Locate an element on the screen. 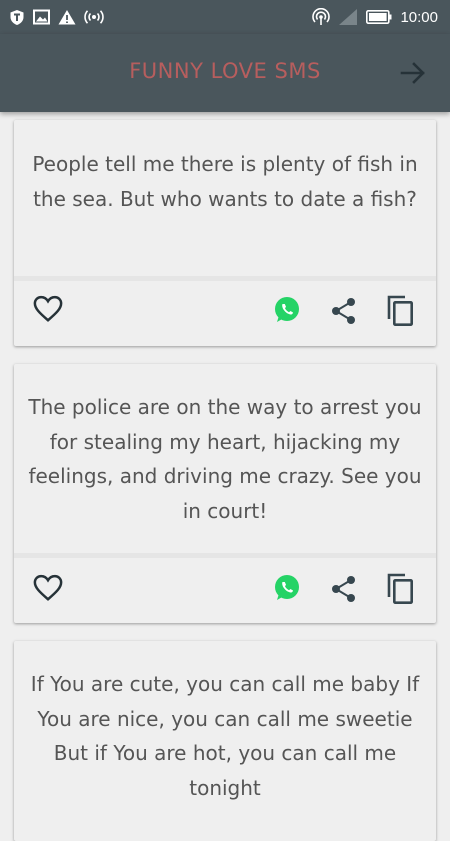  arrow-right-icon is located at coordinates (413, 73).